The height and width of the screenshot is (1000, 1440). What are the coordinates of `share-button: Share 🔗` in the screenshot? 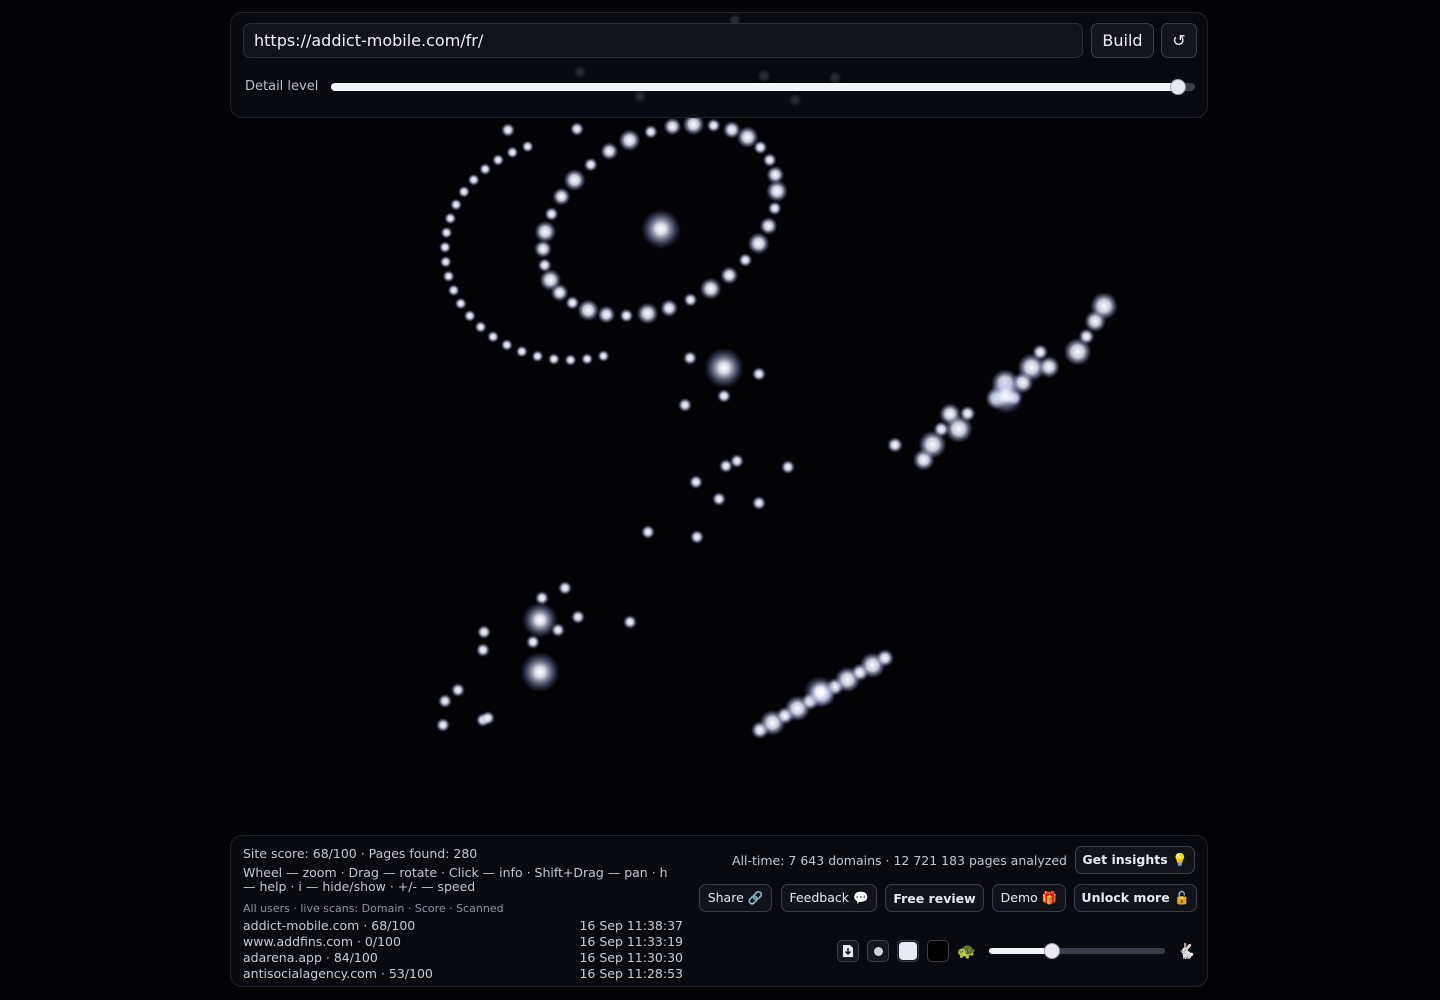 It's located at (735, 898).